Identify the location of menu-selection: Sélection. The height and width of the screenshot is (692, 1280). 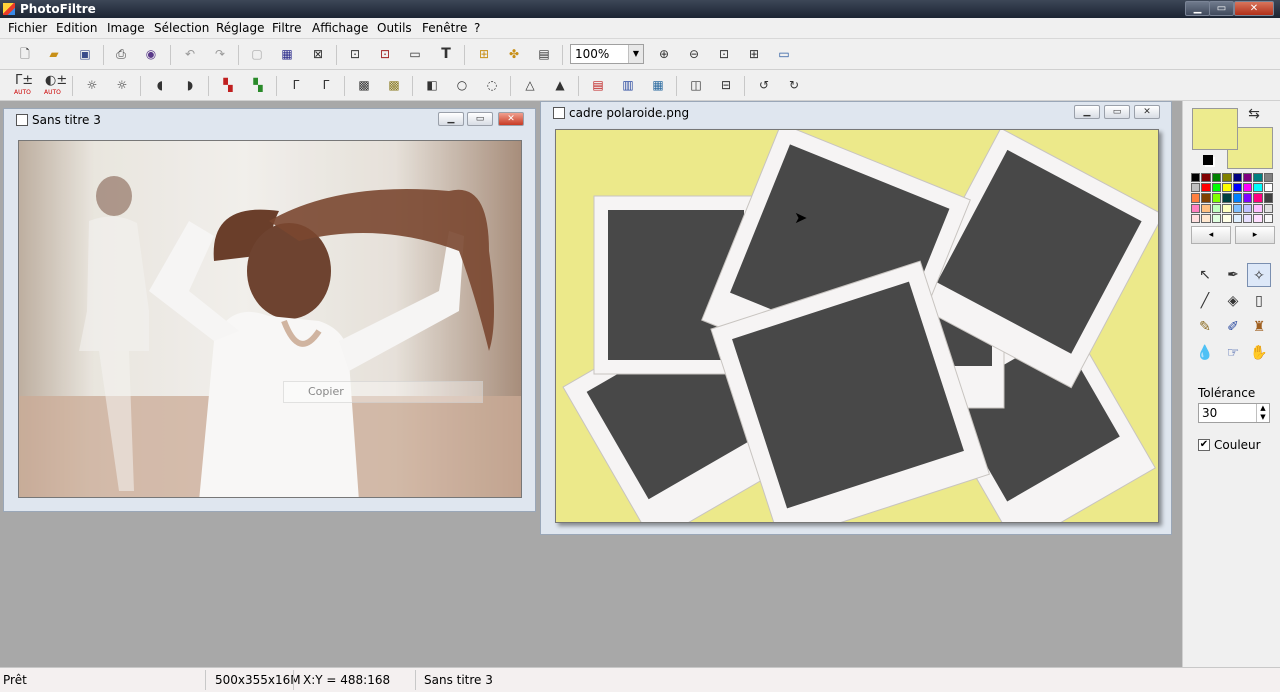
(181, 28).